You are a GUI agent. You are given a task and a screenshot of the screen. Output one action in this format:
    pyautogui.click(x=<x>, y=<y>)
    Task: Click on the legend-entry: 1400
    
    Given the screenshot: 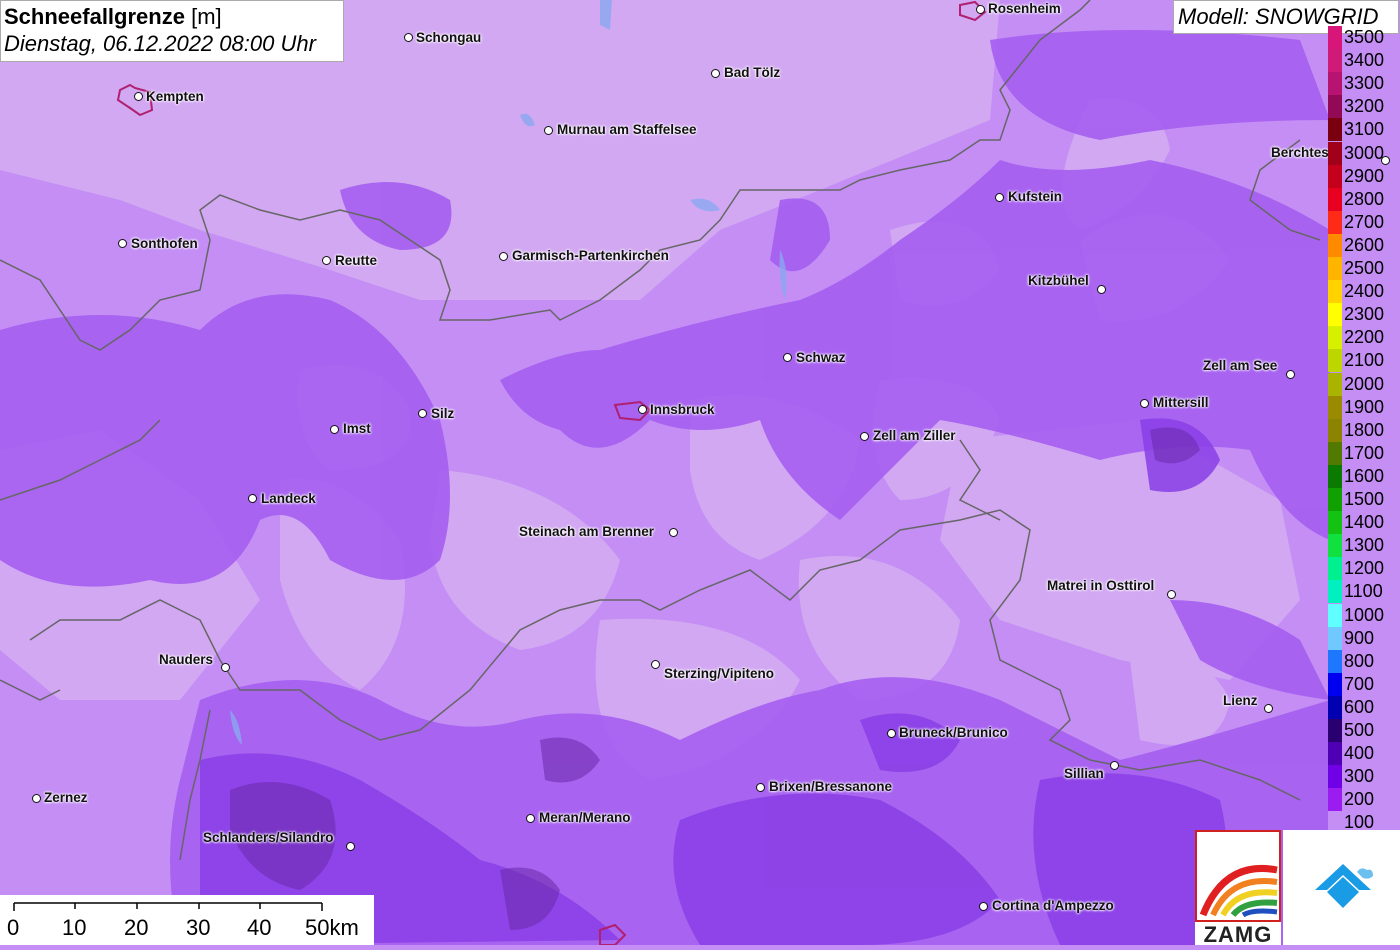 What is the action you would take?
    pyautogui.click(x=1364, y=523)
    